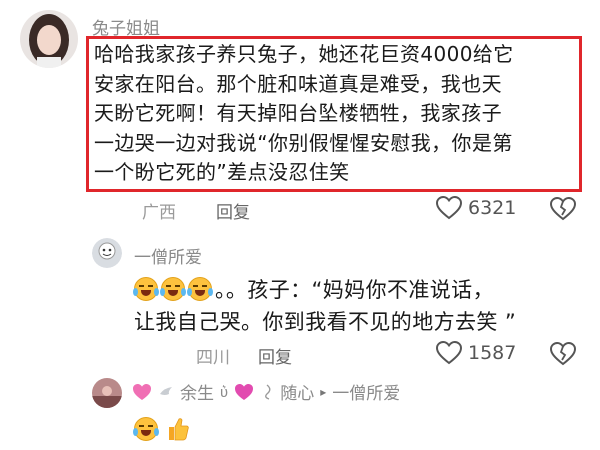 This screenshot has width=600, height=450. Describe the element at coordinates (366, 391) in the screenshot. I see `reply-to-user: 一僧所爱` at that location.